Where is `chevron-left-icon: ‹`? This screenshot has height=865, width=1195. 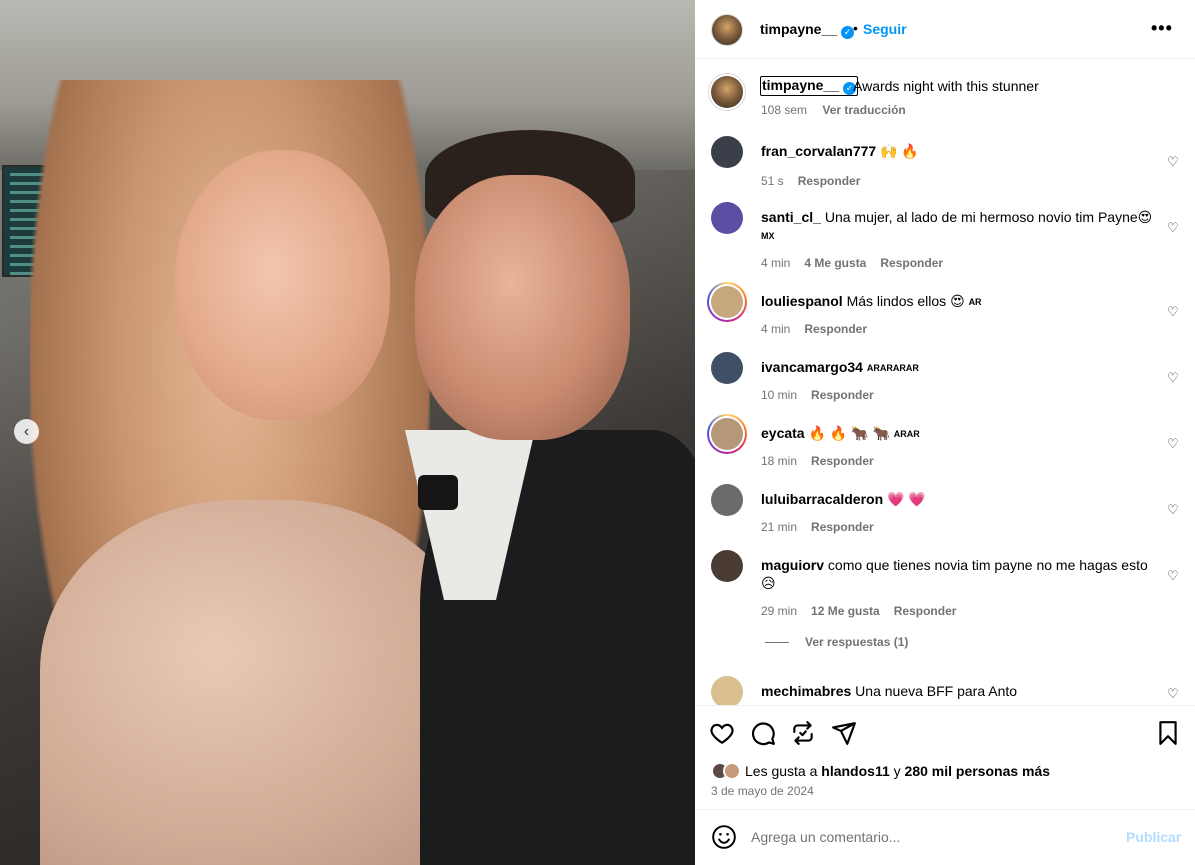 chevron-left-icon: ‹ is located at coordinates (26, 431).